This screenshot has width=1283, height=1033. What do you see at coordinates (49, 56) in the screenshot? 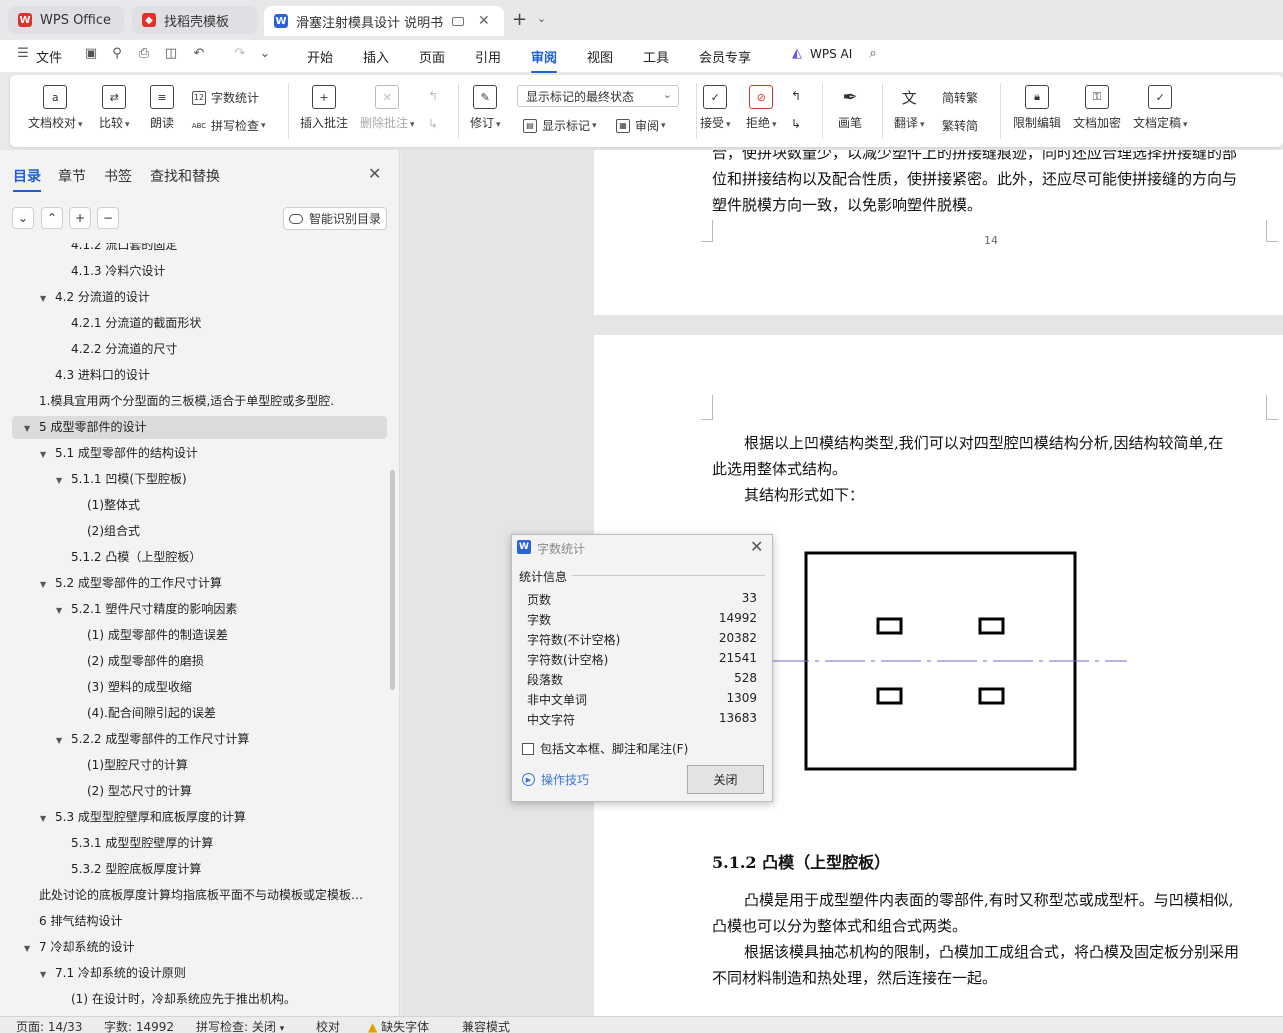
I see `menu-file: 文件` at bounding box center [49, 56].